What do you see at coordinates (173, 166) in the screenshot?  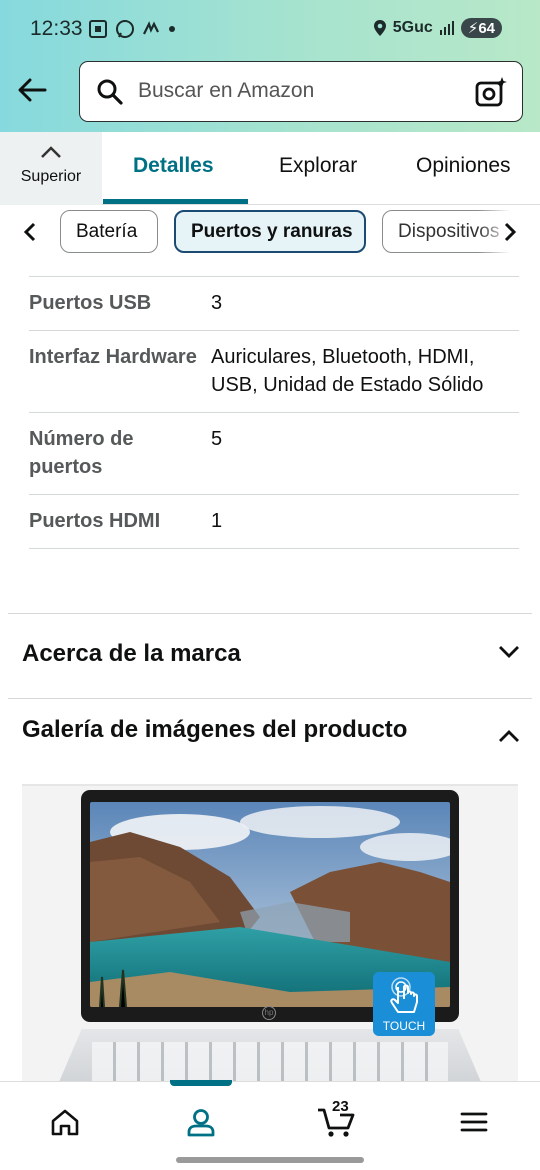 I see `tab-detalles: Detalles` at bounding box center [173, 166].